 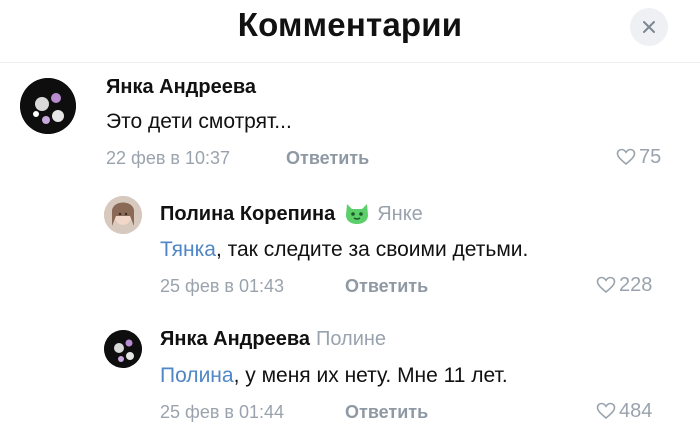 I want to click on reply-to-label: Янке, so click(x=400, y=214).